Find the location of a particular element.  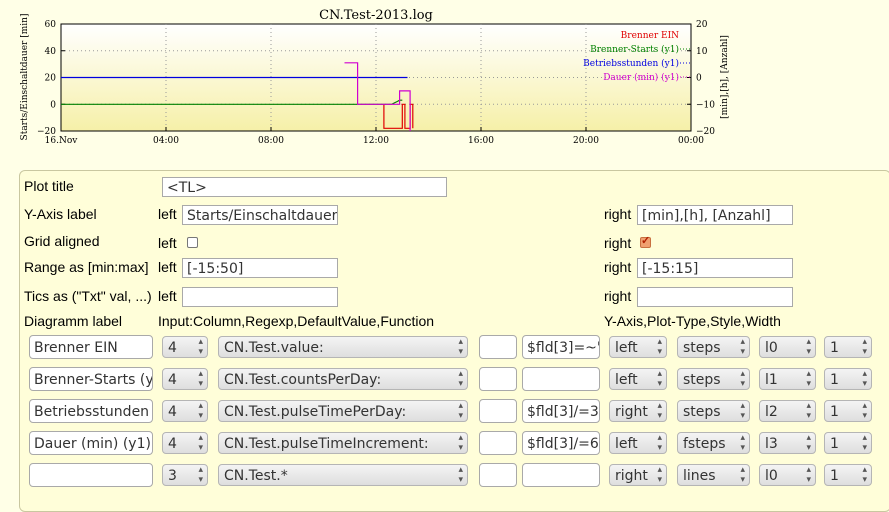

column-select-value: 3 is located at coordinates (172, 476).